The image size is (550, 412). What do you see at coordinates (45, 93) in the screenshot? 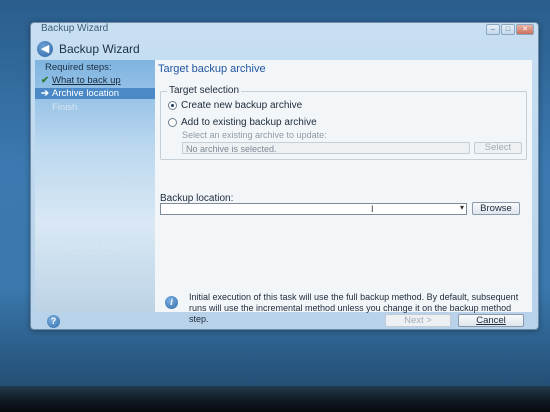
I see `arrow-right-icon: ➔` at bounding box center [45, 93].